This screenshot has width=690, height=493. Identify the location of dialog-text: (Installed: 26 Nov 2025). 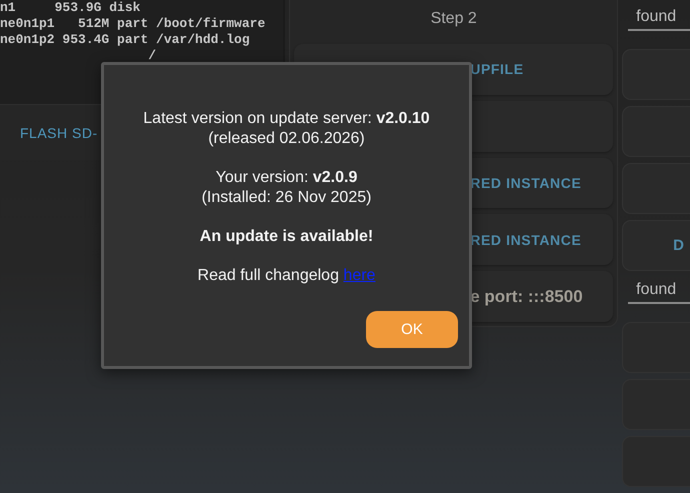
(287, 198).